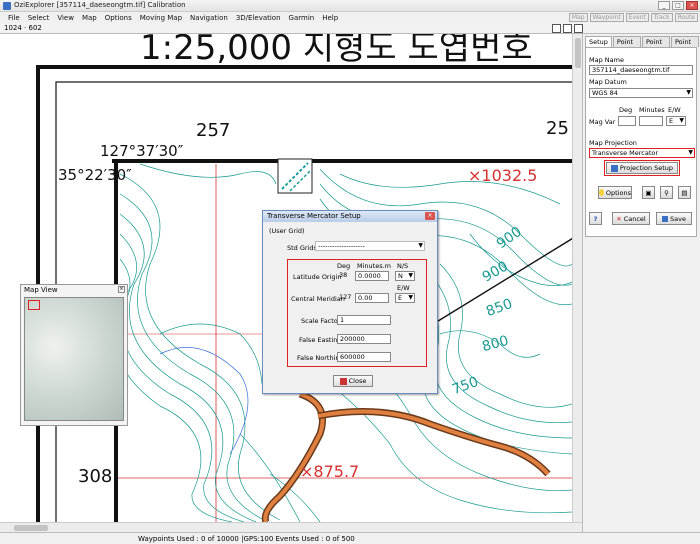 This screenshot has height=544, width=700. What do you see at coordinates (606, 60) in the screenshot?
I see `map-name-label: Map Name` at bounding box center [606, 60].